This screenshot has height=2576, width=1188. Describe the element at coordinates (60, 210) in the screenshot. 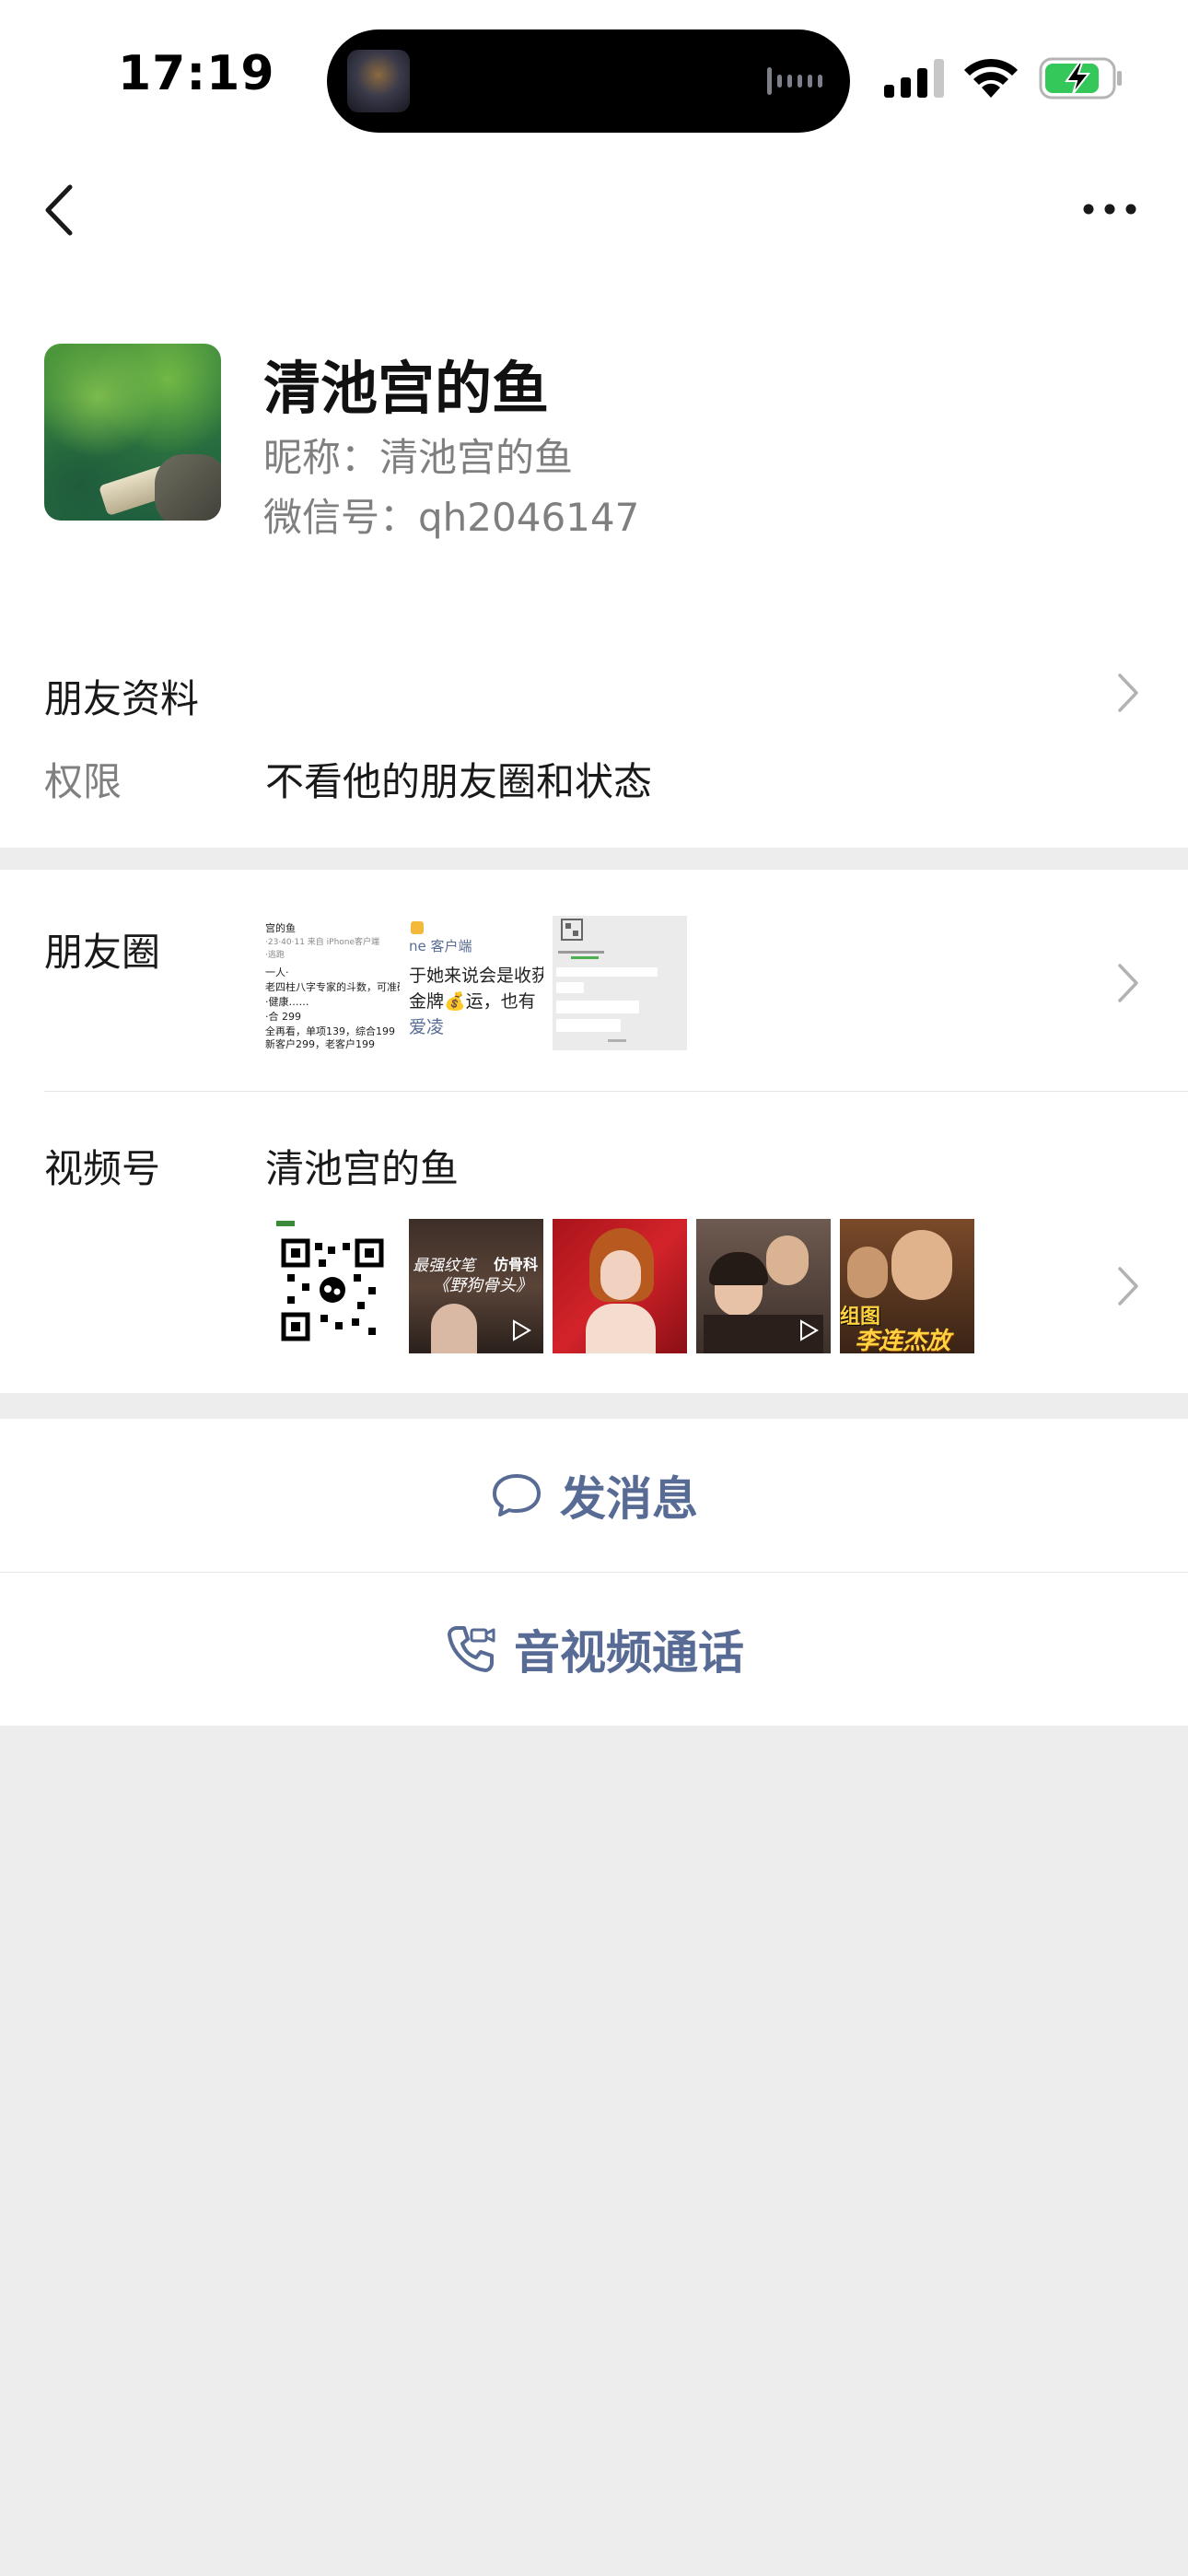

I see `back-chevron-icon` at that location.